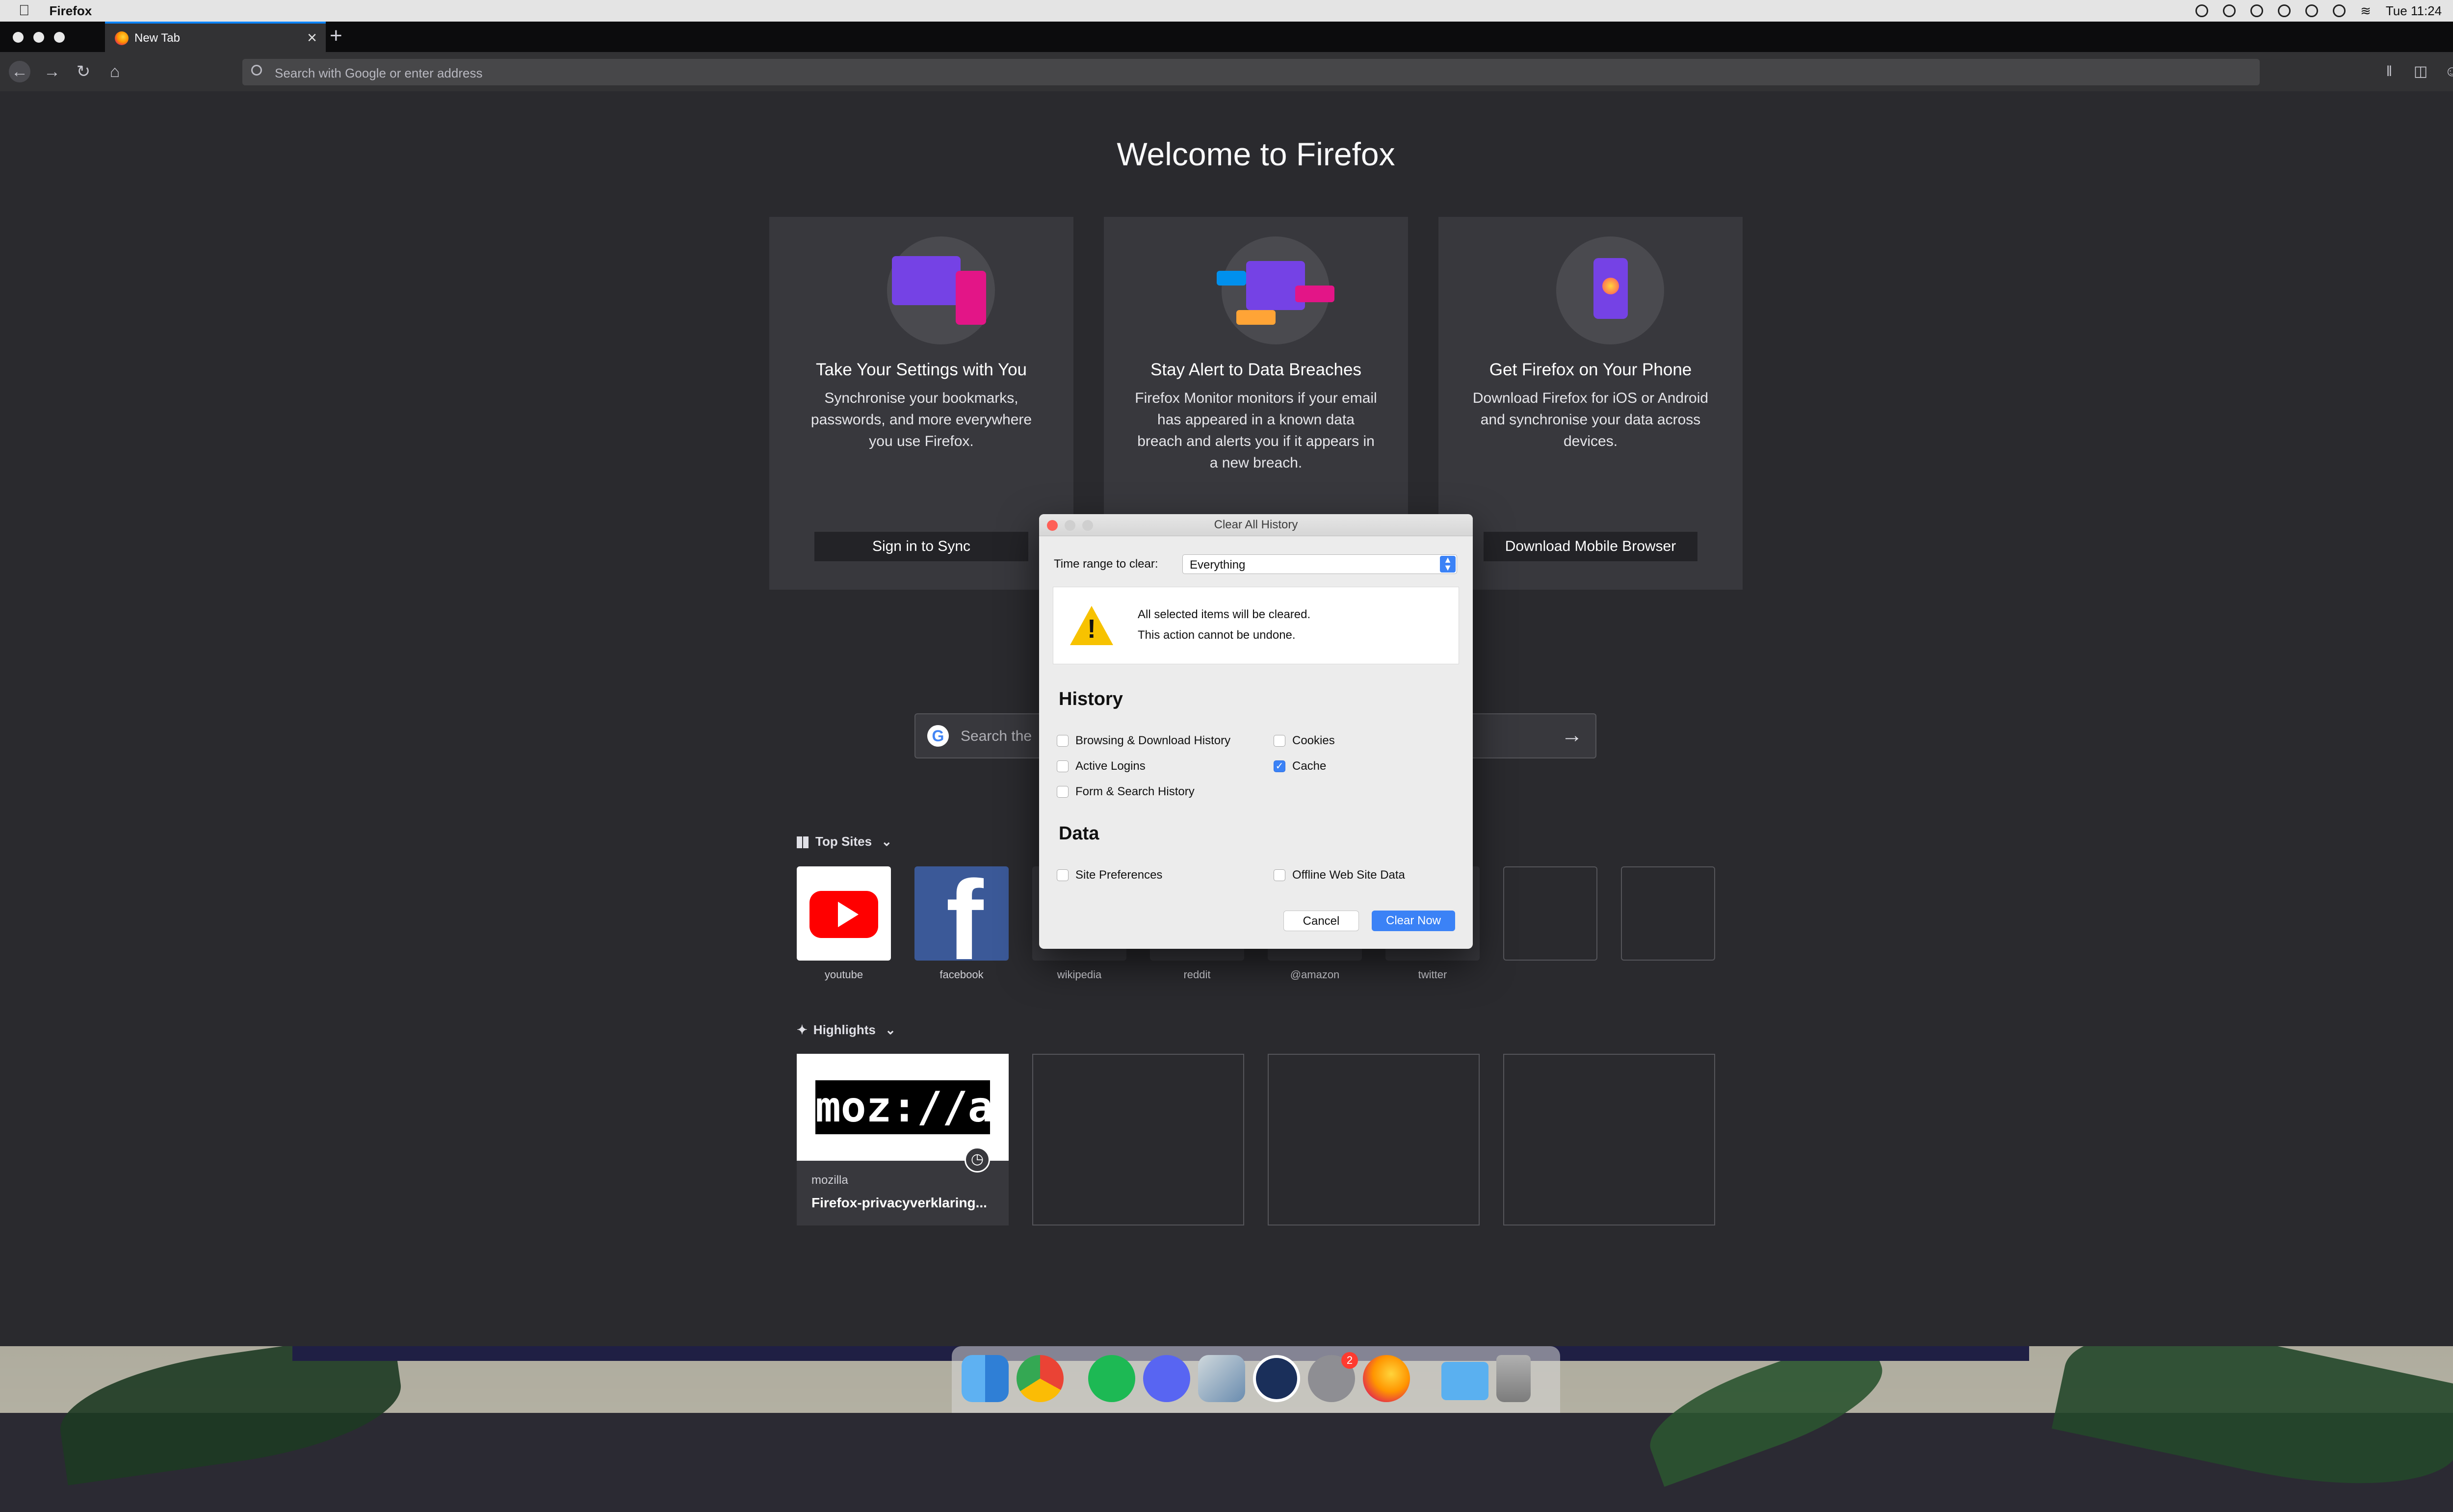 This screenshot has width=2453, height=1512. Describe the element at coordinates (921, 547) in the screenshot. I see `sign-in-to-sync-button: Sign in to Sync` at that location.